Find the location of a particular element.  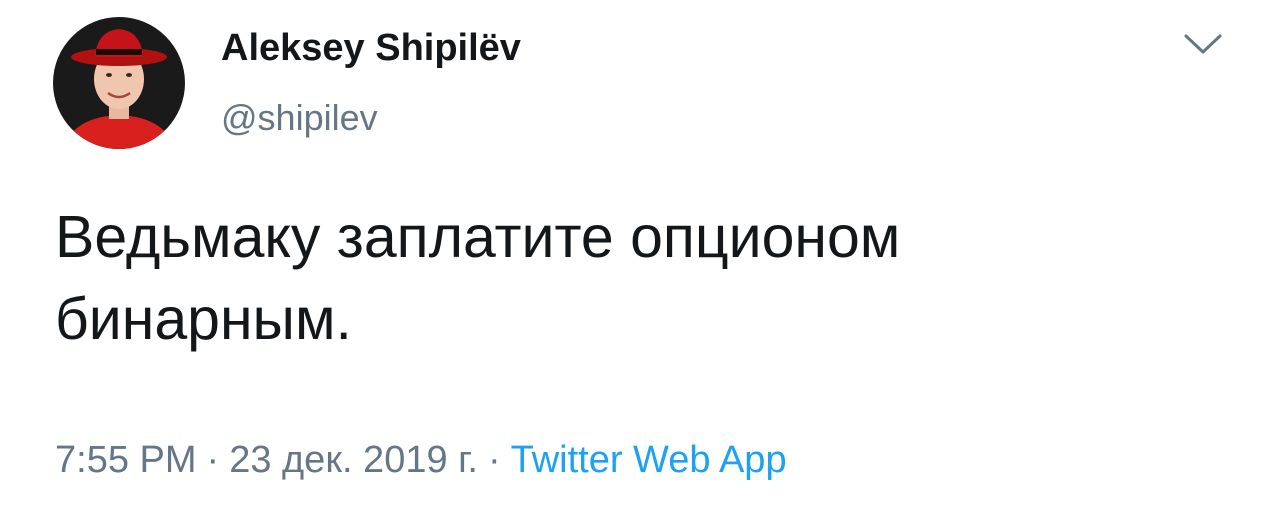

tweet-text-line-2: бинарным. is located at coordinates (203, 319).